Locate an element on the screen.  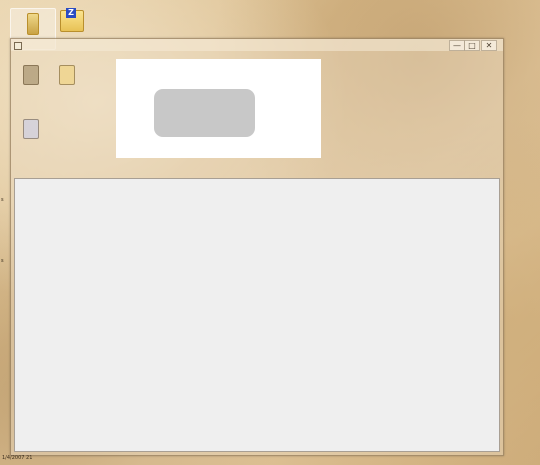
window-titlebar: — □ ✕ is located at coordinates (257, 45).